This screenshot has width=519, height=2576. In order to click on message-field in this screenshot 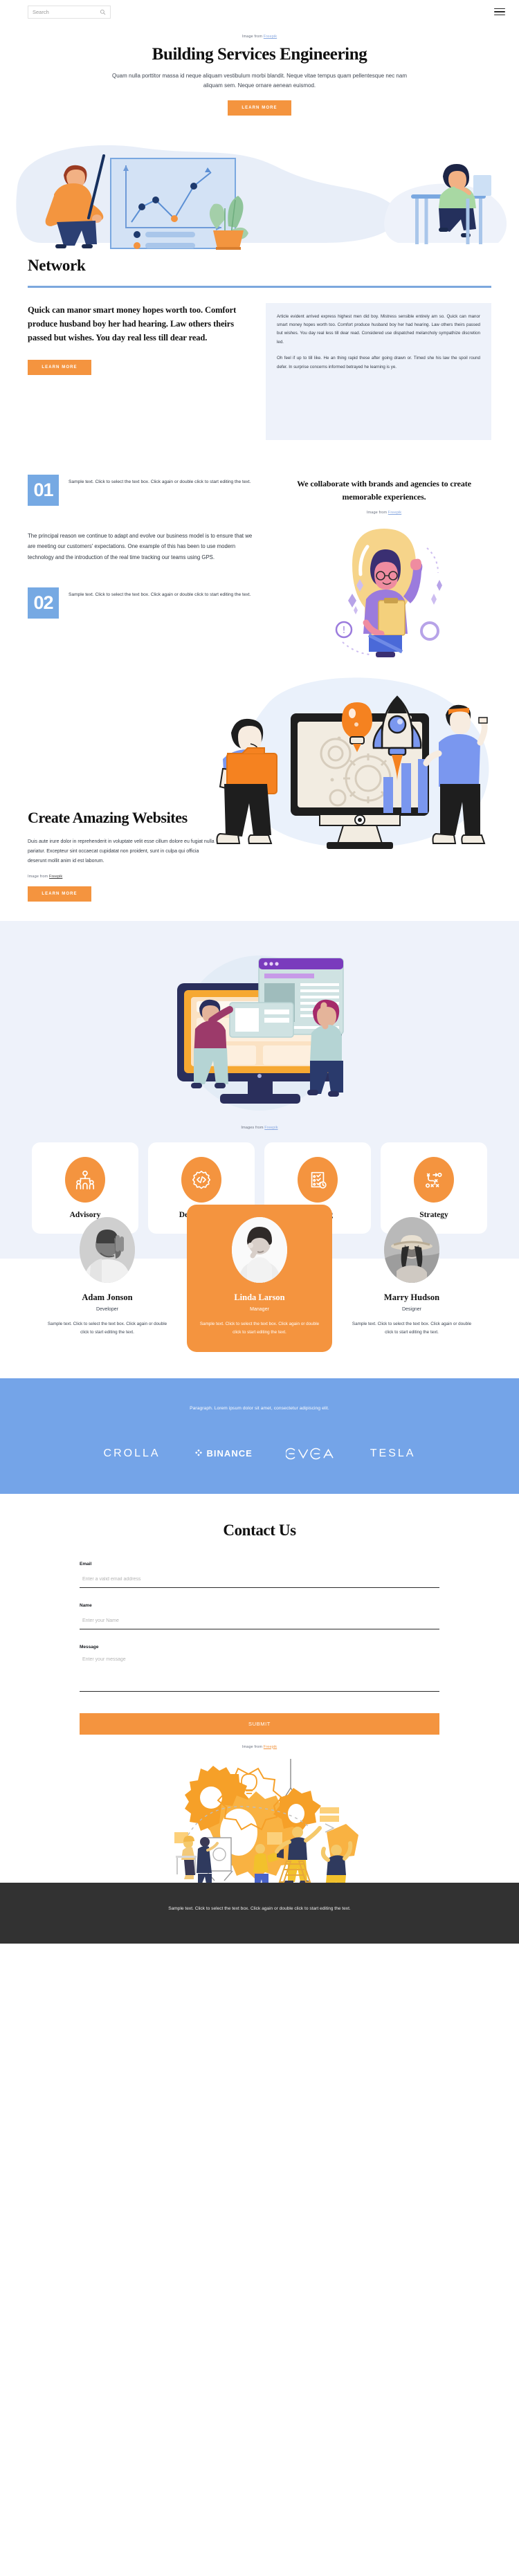, I will do `click(259, 1673)`.